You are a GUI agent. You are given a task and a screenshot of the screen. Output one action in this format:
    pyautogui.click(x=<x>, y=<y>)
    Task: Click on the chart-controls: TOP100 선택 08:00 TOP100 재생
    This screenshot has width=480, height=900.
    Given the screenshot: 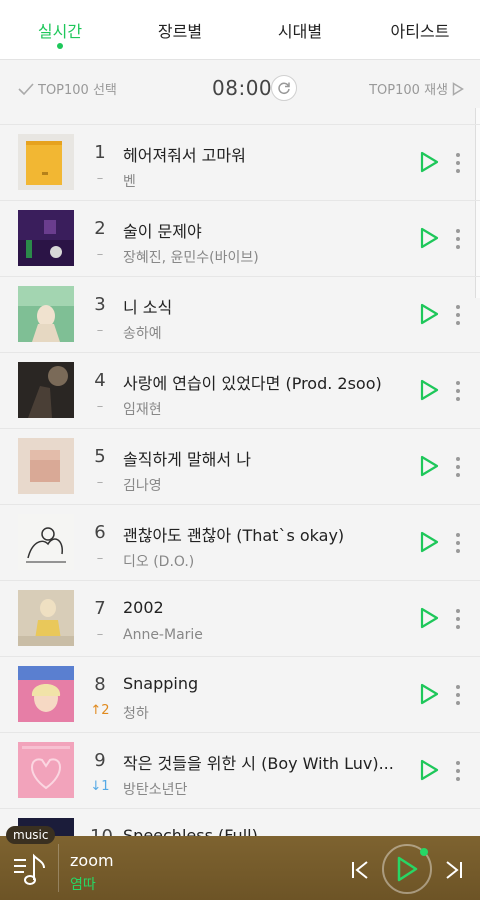 What is the action you would take?
    pyautogui.click(x=240, y=88)
    